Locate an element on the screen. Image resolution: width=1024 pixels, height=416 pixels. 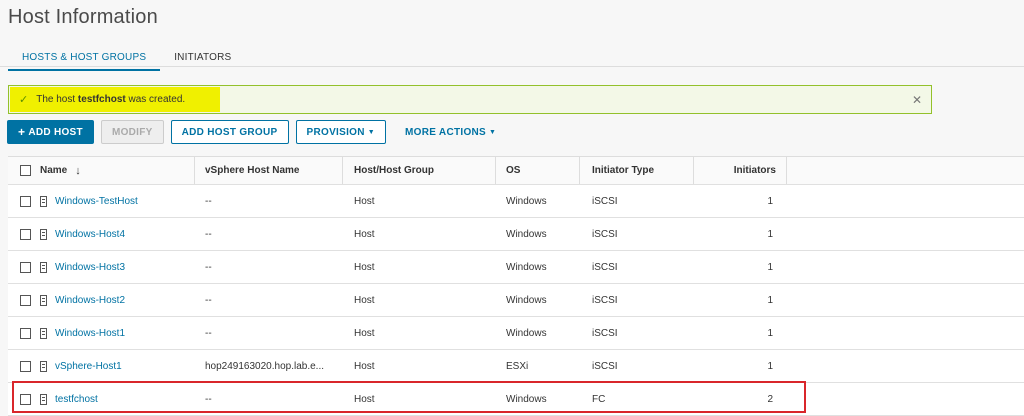
add-host-label: ADD HOST is located at coordinates (55, 132).